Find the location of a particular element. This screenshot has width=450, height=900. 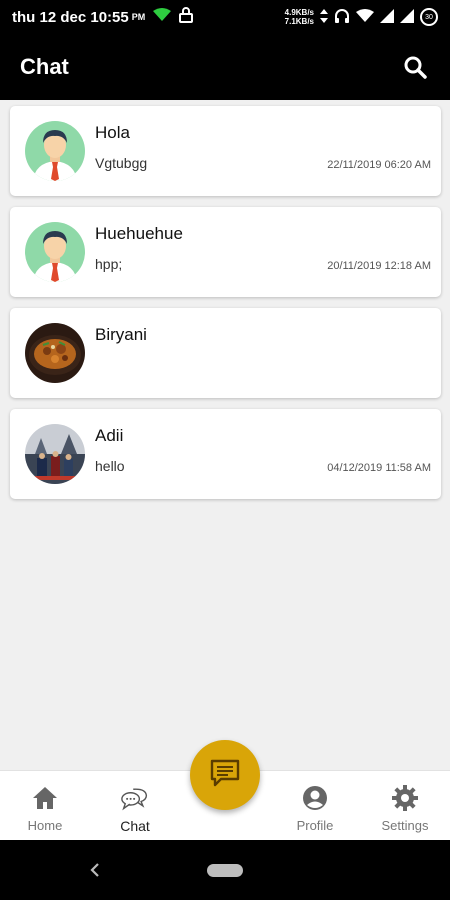

gear-icon is located at coordinates (405, 798).